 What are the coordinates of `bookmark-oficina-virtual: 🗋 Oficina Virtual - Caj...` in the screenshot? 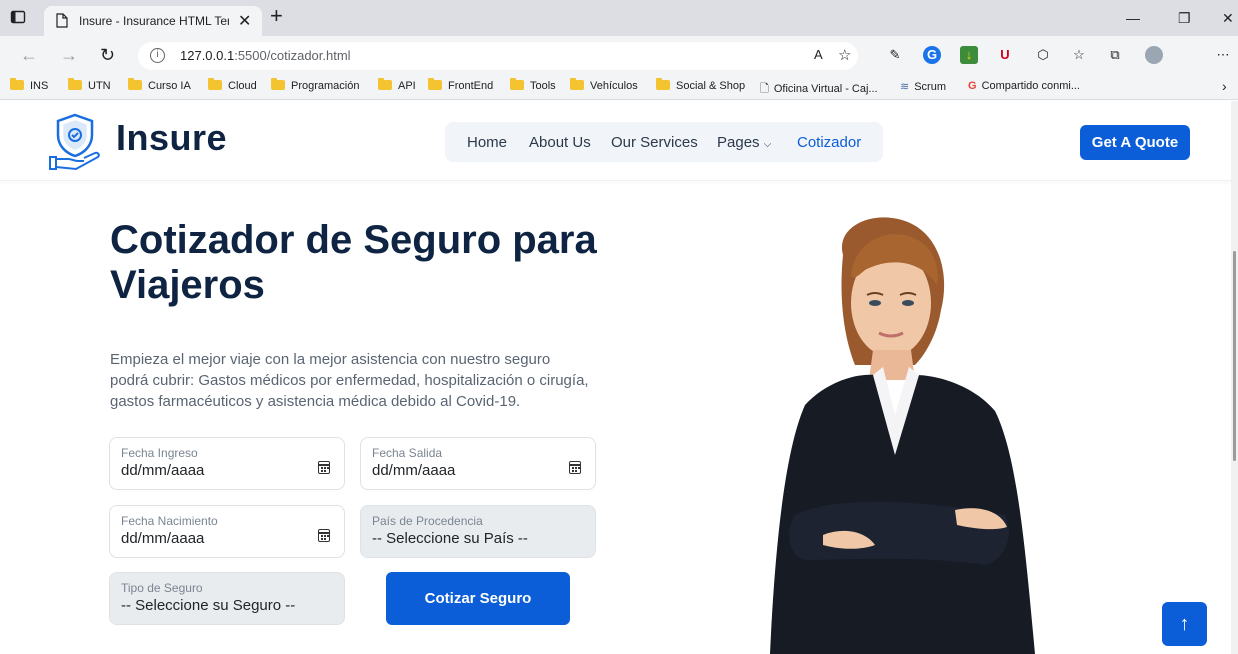 It's located at (819, 89).